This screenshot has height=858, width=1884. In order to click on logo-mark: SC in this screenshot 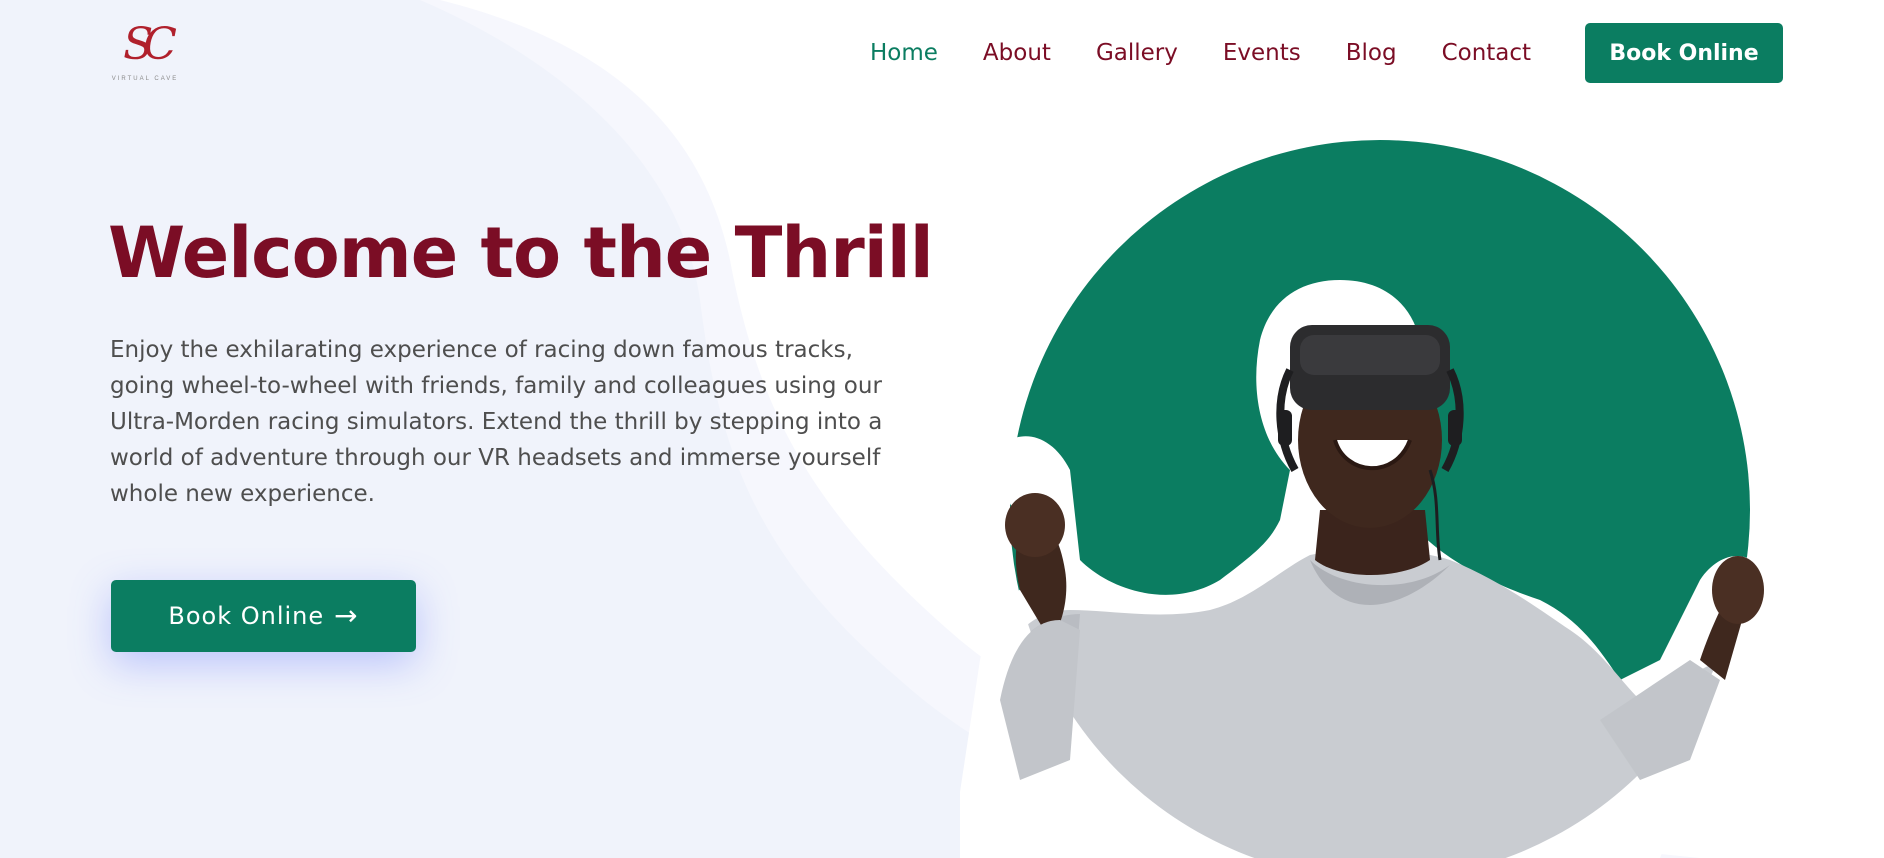, I will do `click(150, 44)`.